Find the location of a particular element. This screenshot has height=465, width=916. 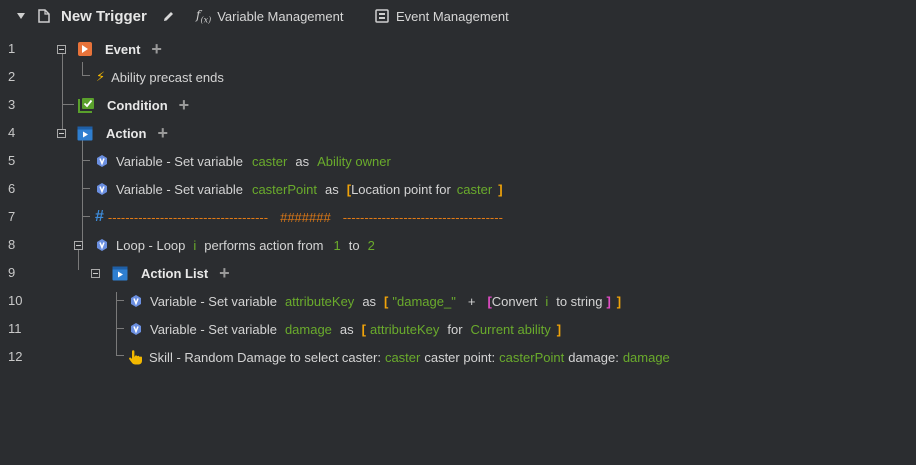

event-management-button: Event Management is located at coordinates (442, 16).